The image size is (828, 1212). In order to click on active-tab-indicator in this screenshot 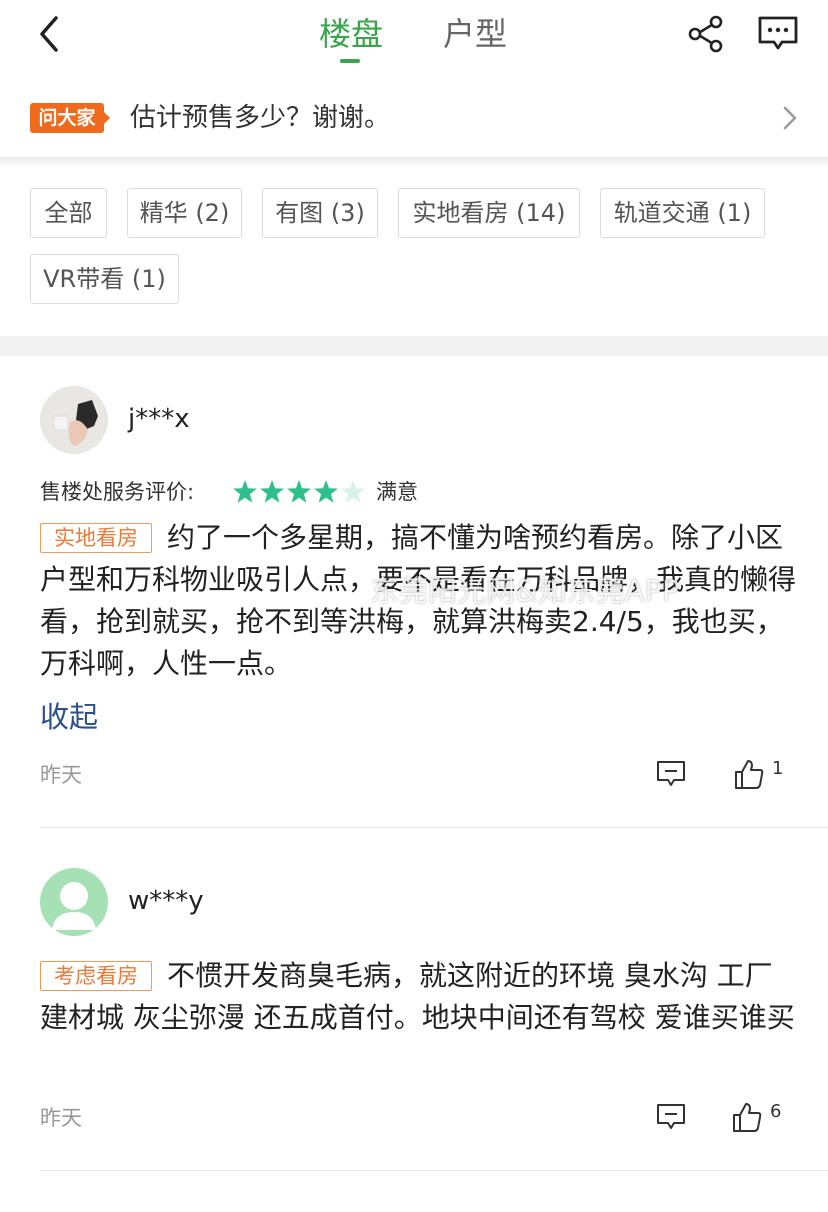, I will do `click(350, 61)`.